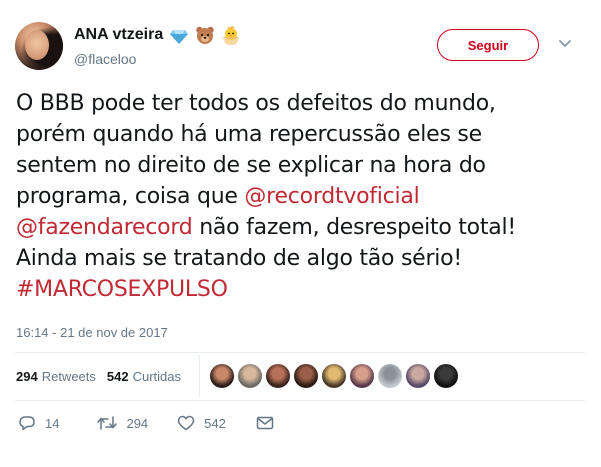 The image size is (601, 467). I want to click on divider-top, so click(300, 352).